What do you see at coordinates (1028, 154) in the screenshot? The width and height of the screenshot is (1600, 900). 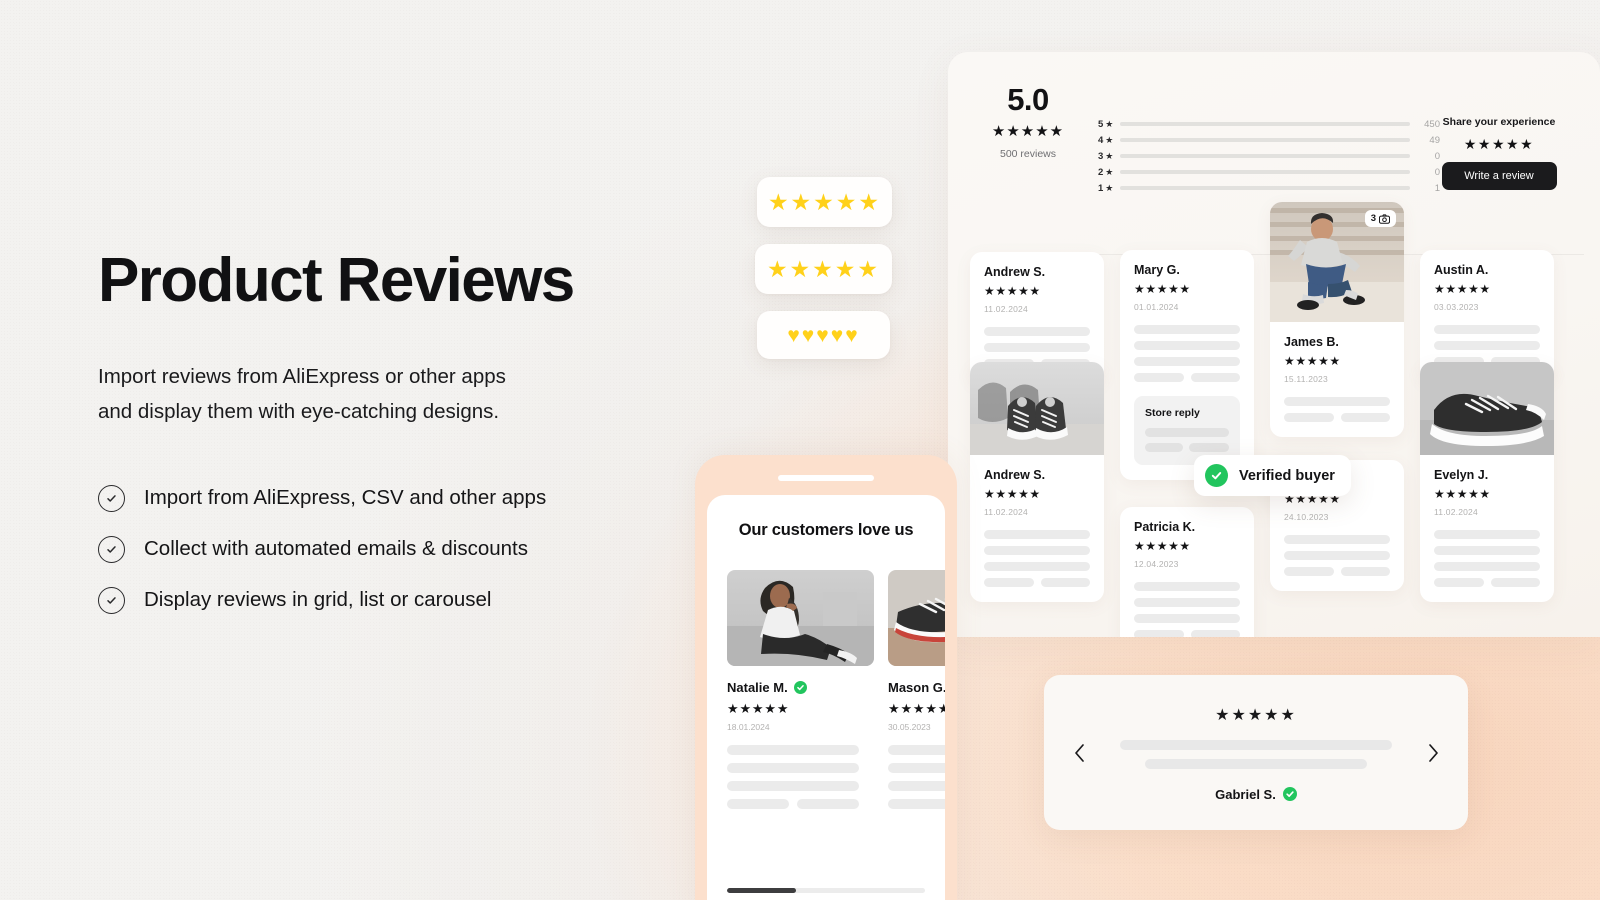 I see `reviews-count: 500 reviews` at bounding box center [1028, 154].